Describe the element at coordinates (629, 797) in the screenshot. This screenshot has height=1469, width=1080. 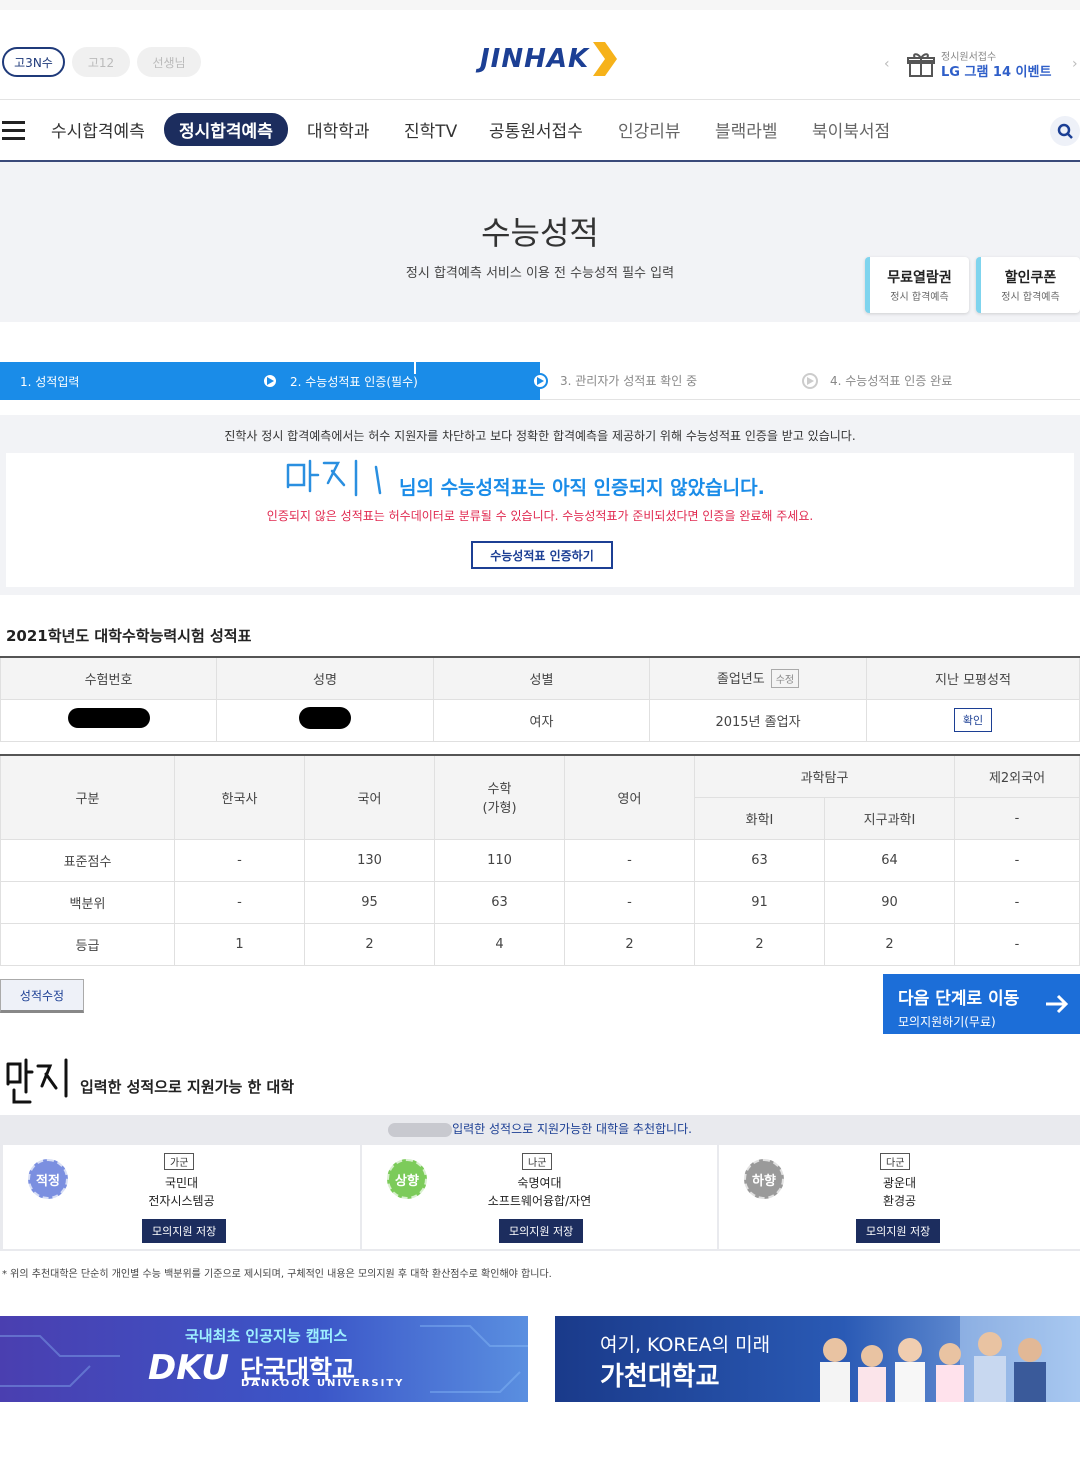
I see `col-english: 영어` at that location.